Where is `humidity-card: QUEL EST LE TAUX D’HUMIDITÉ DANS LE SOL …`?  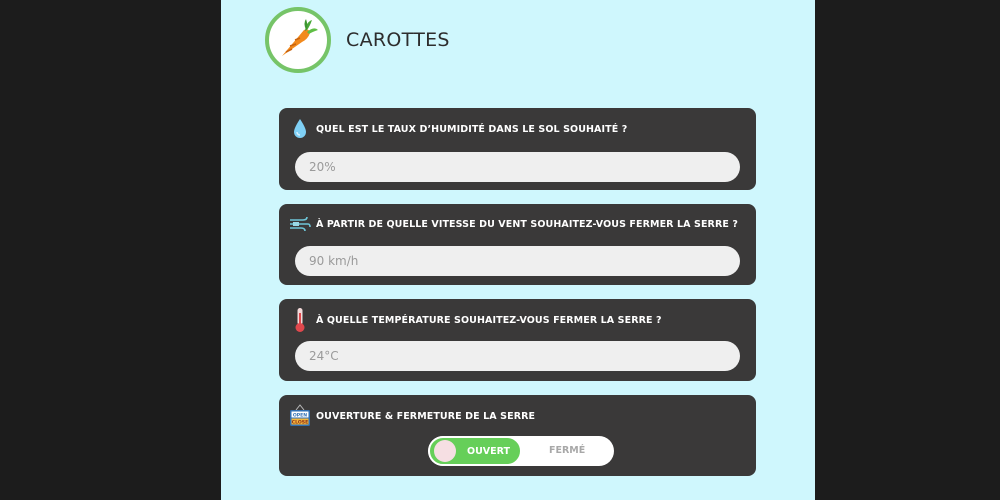 humidity-card: QUEL EST LE TAUX D’HUMIDITÉ DANS LE SOL … is located at coordinates (517, 149).